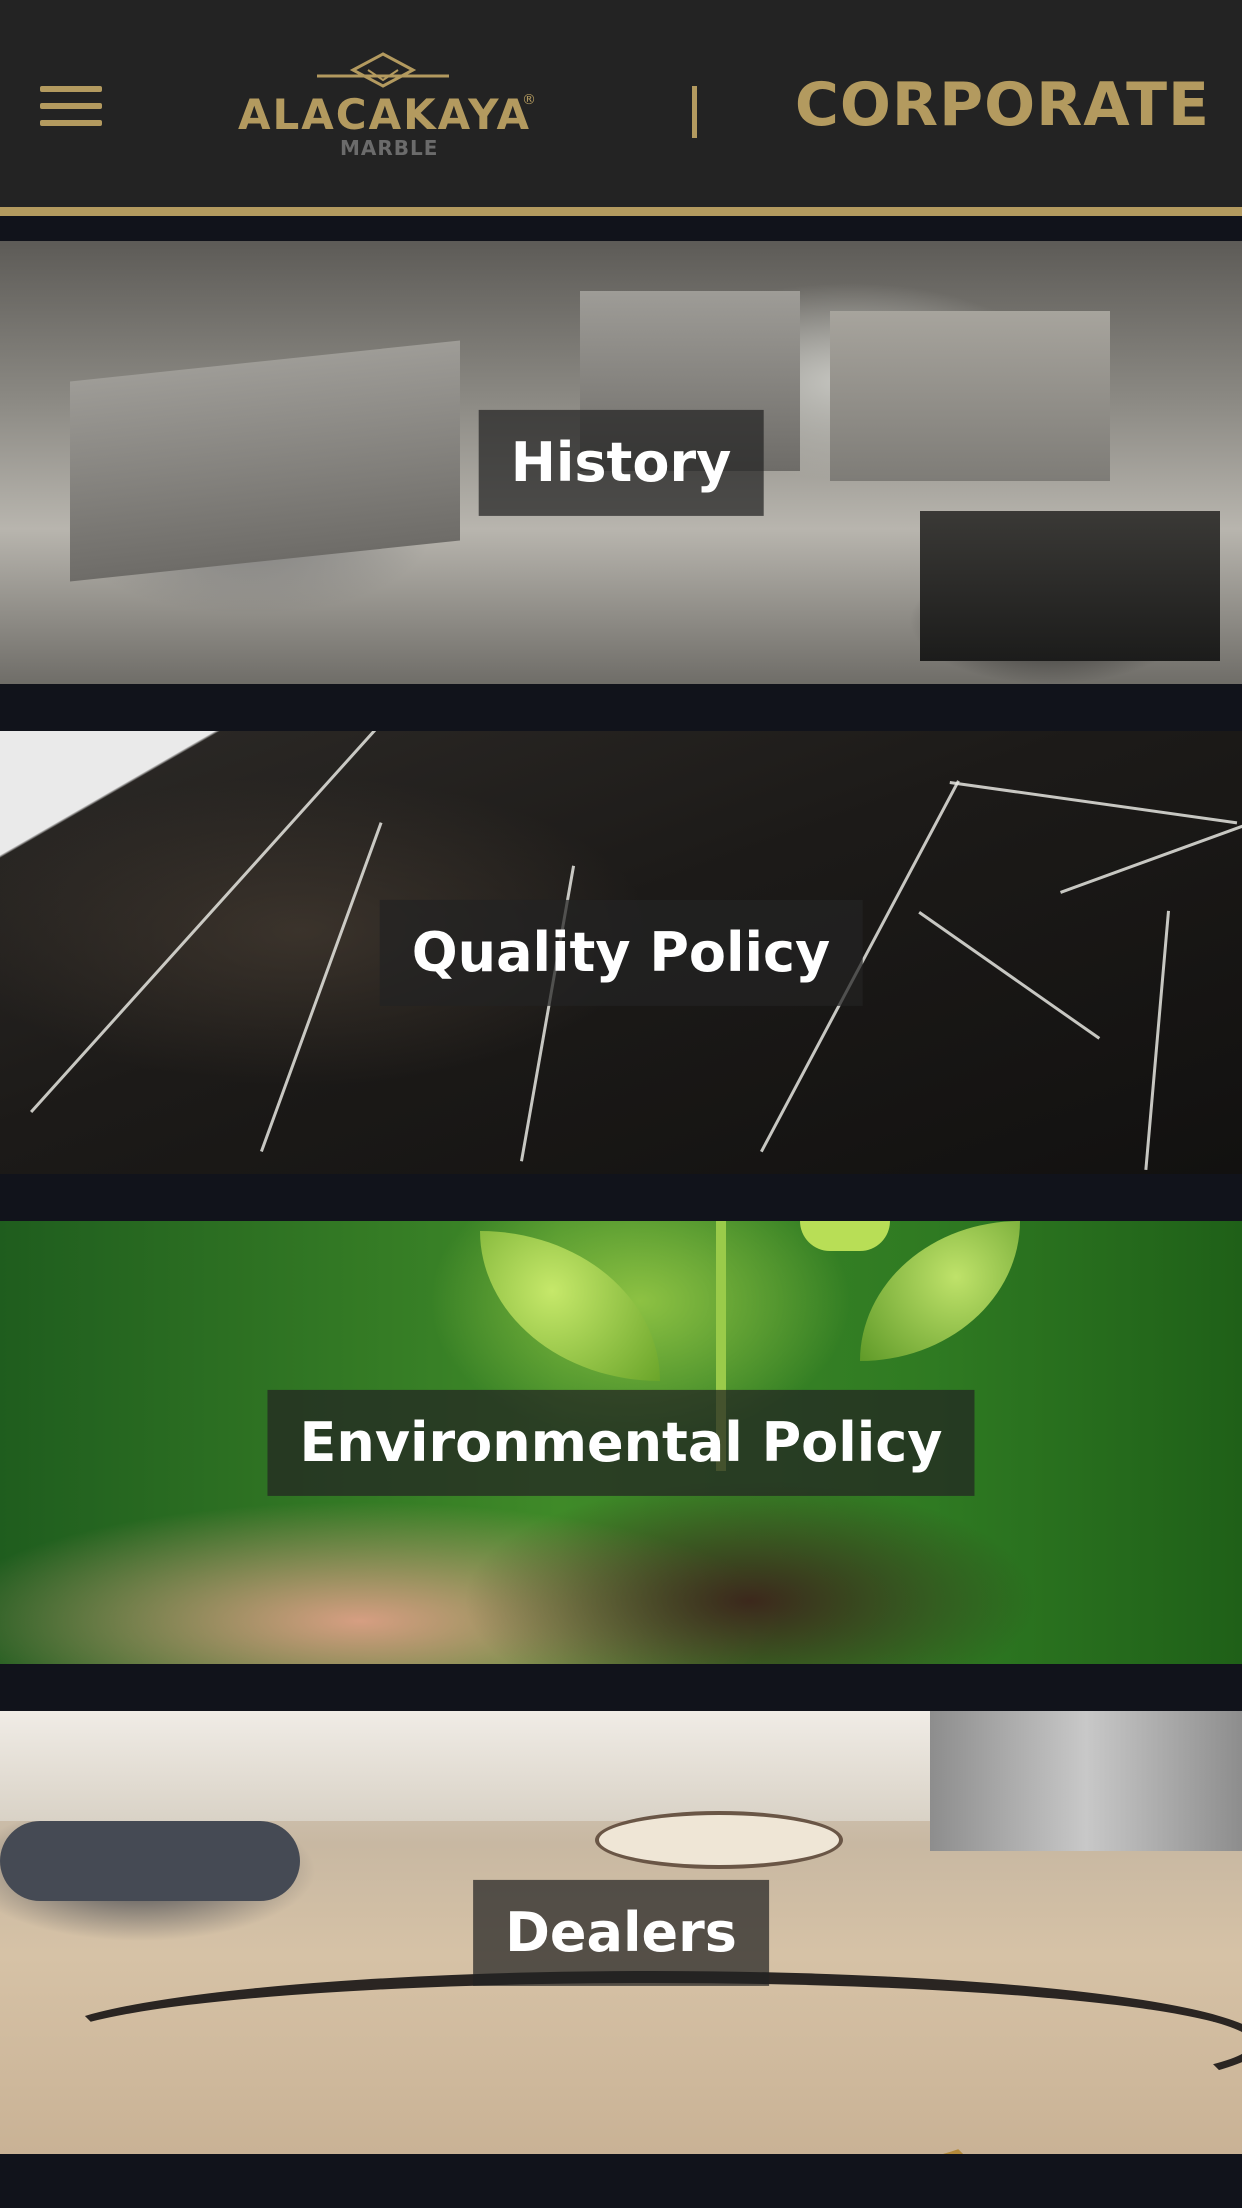 Image resolution: width=1242 pixels, height=2208 pixels. What do you see at coordinates (694, 112) in the screenshot?
I see `header-divider` at bounding box center [694, 112].